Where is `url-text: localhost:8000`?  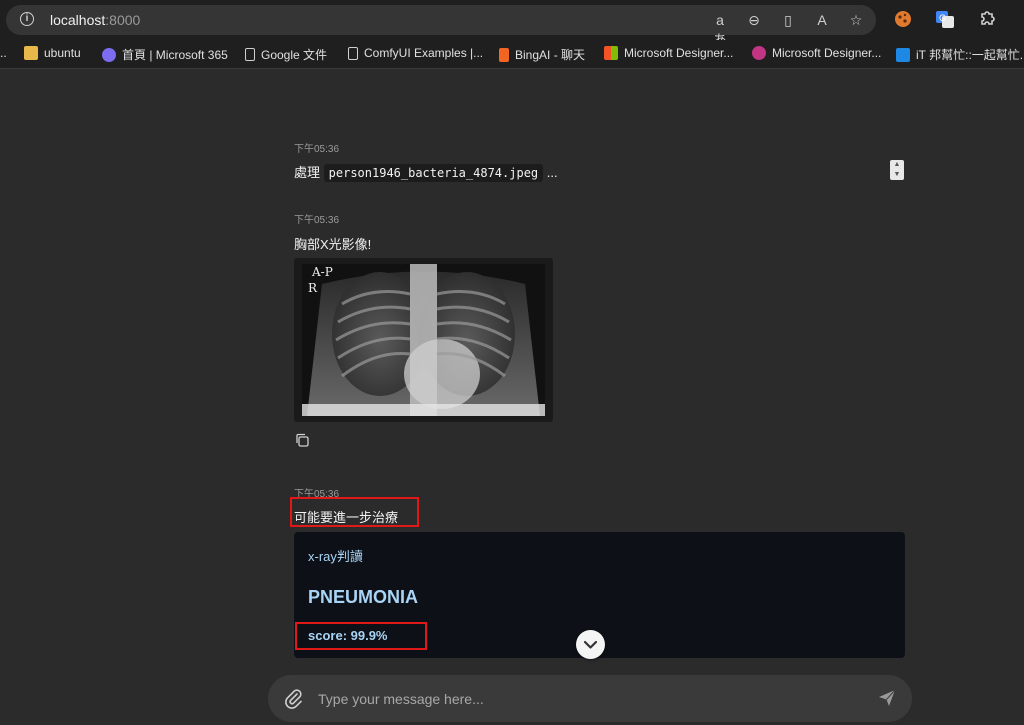 url-text: localhost:8000 is located at coordinates (95, 20).